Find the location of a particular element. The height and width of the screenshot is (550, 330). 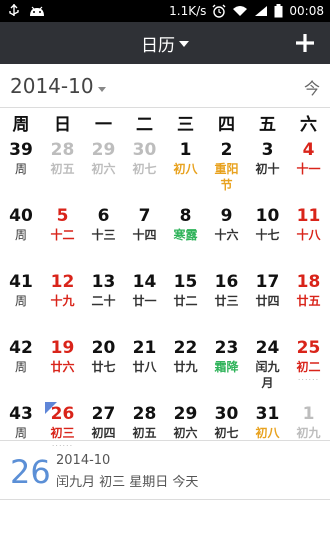

day-cell: 2 重阳节 is located at coordinates (226, 169).